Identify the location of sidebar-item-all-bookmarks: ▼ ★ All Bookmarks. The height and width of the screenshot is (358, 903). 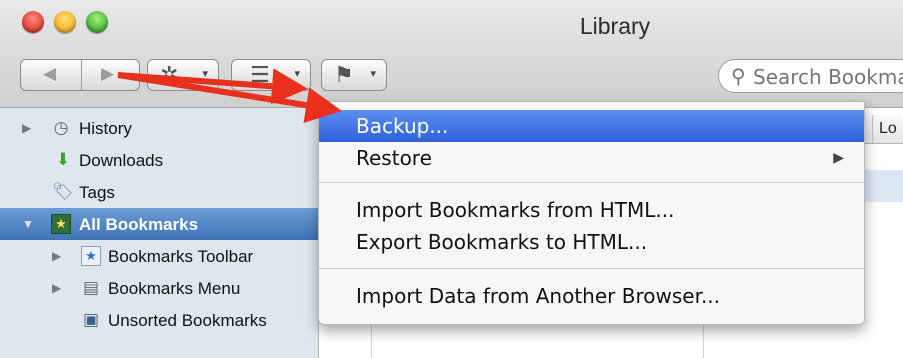
(159, 224).